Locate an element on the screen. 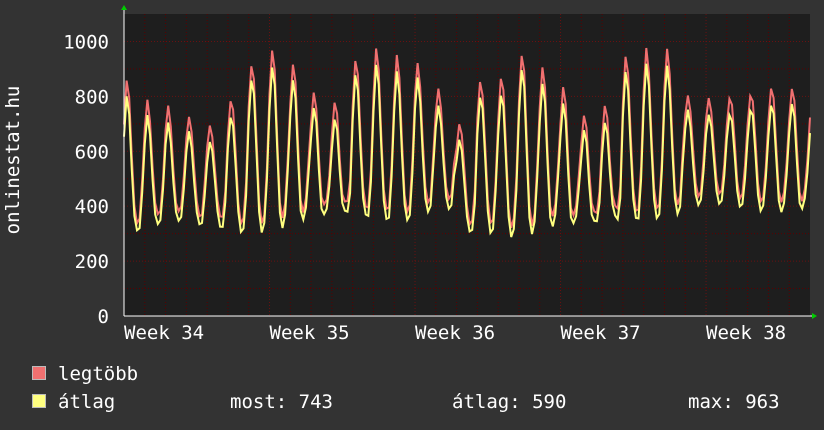 This screenshot has height=430, width=824. y-axis-label: onlinestat.hu is located at coordinates (13, 160).